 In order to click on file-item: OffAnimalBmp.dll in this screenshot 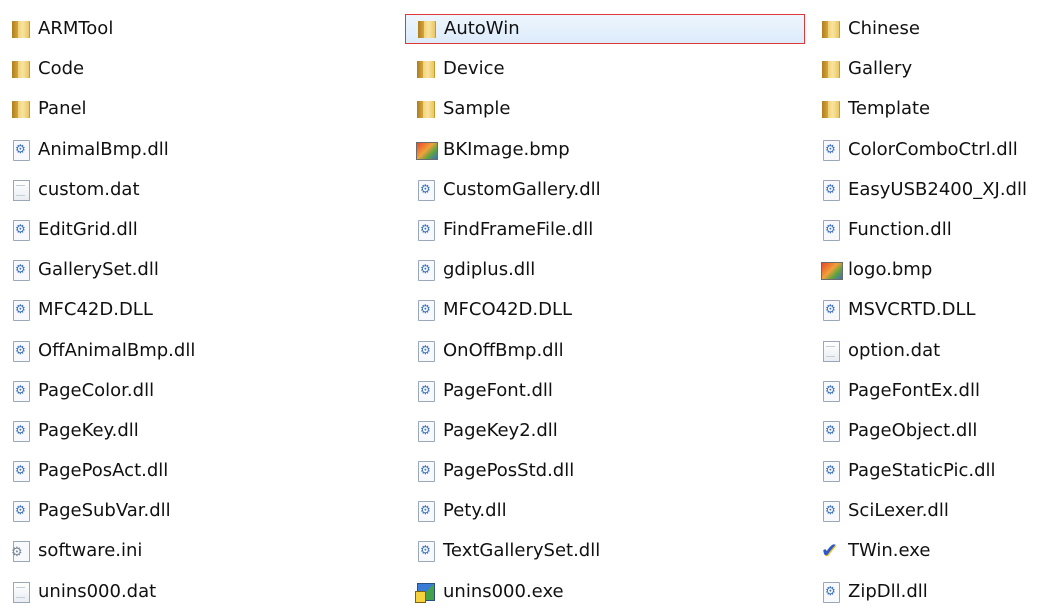, I will do `click(202, 351)`.